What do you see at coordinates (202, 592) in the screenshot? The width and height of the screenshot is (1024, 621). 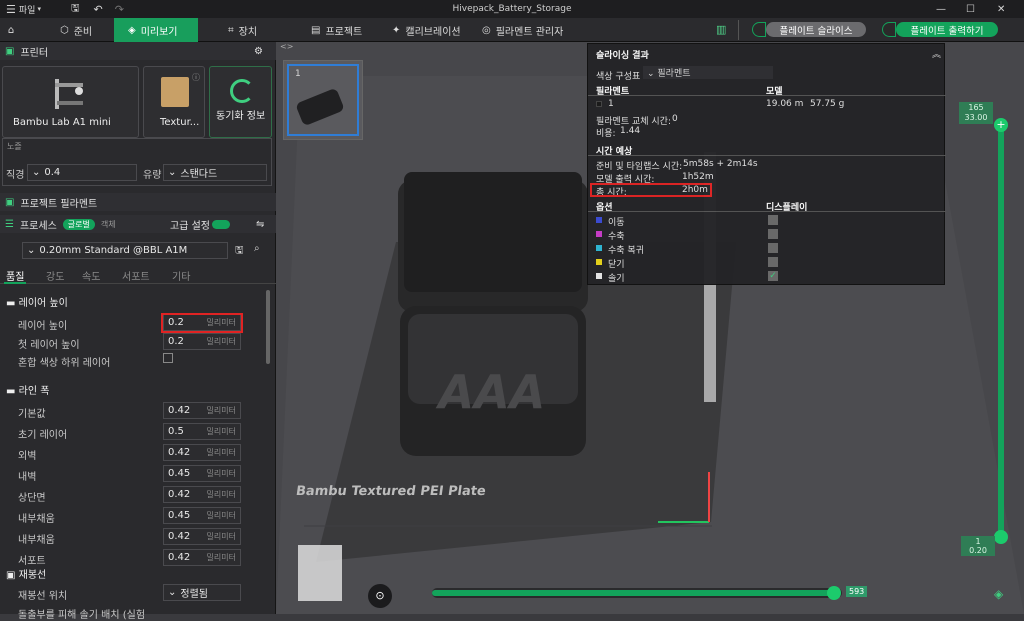 I see `seam-position-select: ⌄ 정렬됨` at bounding box center [202, 592].